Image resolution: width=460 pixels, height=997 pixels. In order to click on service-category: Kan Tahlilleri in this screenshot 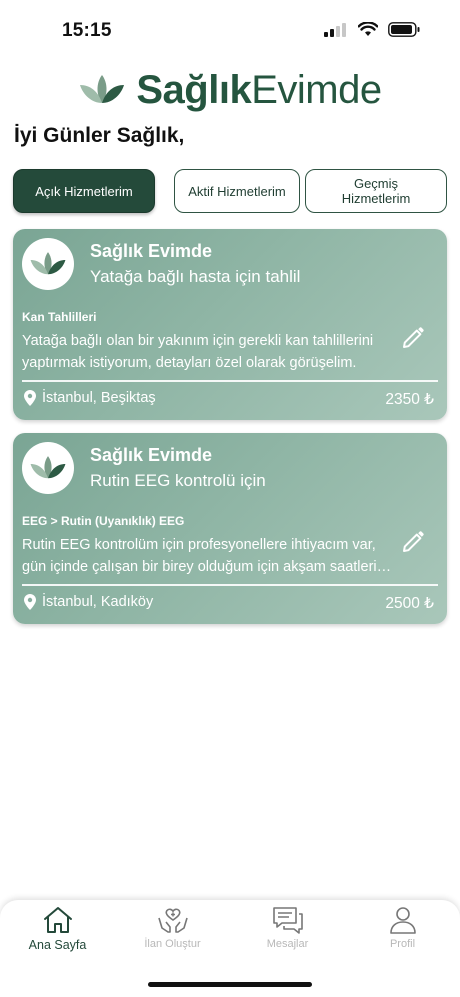, I will do `click(59, 317)`.